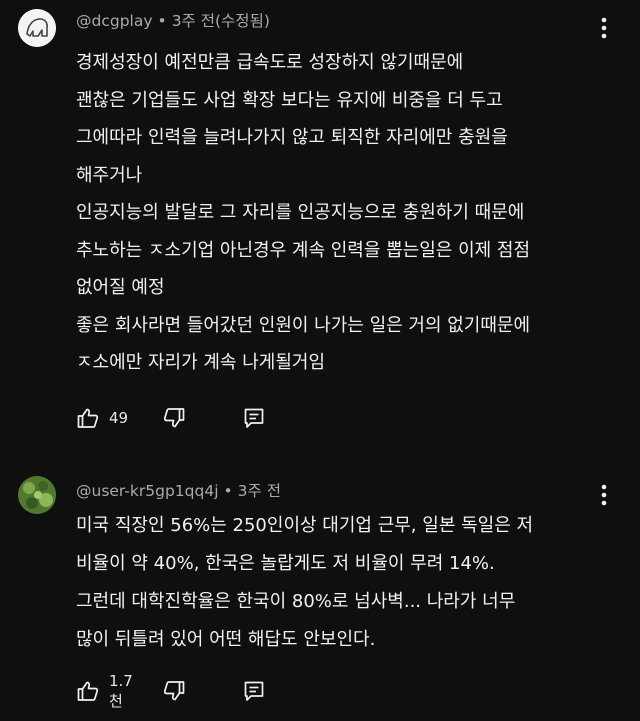 The height and width of the screenshot is (721, 640). I want to click on comment-header: @dcgplay • 3주 전(수정됨), so click(173, 20).